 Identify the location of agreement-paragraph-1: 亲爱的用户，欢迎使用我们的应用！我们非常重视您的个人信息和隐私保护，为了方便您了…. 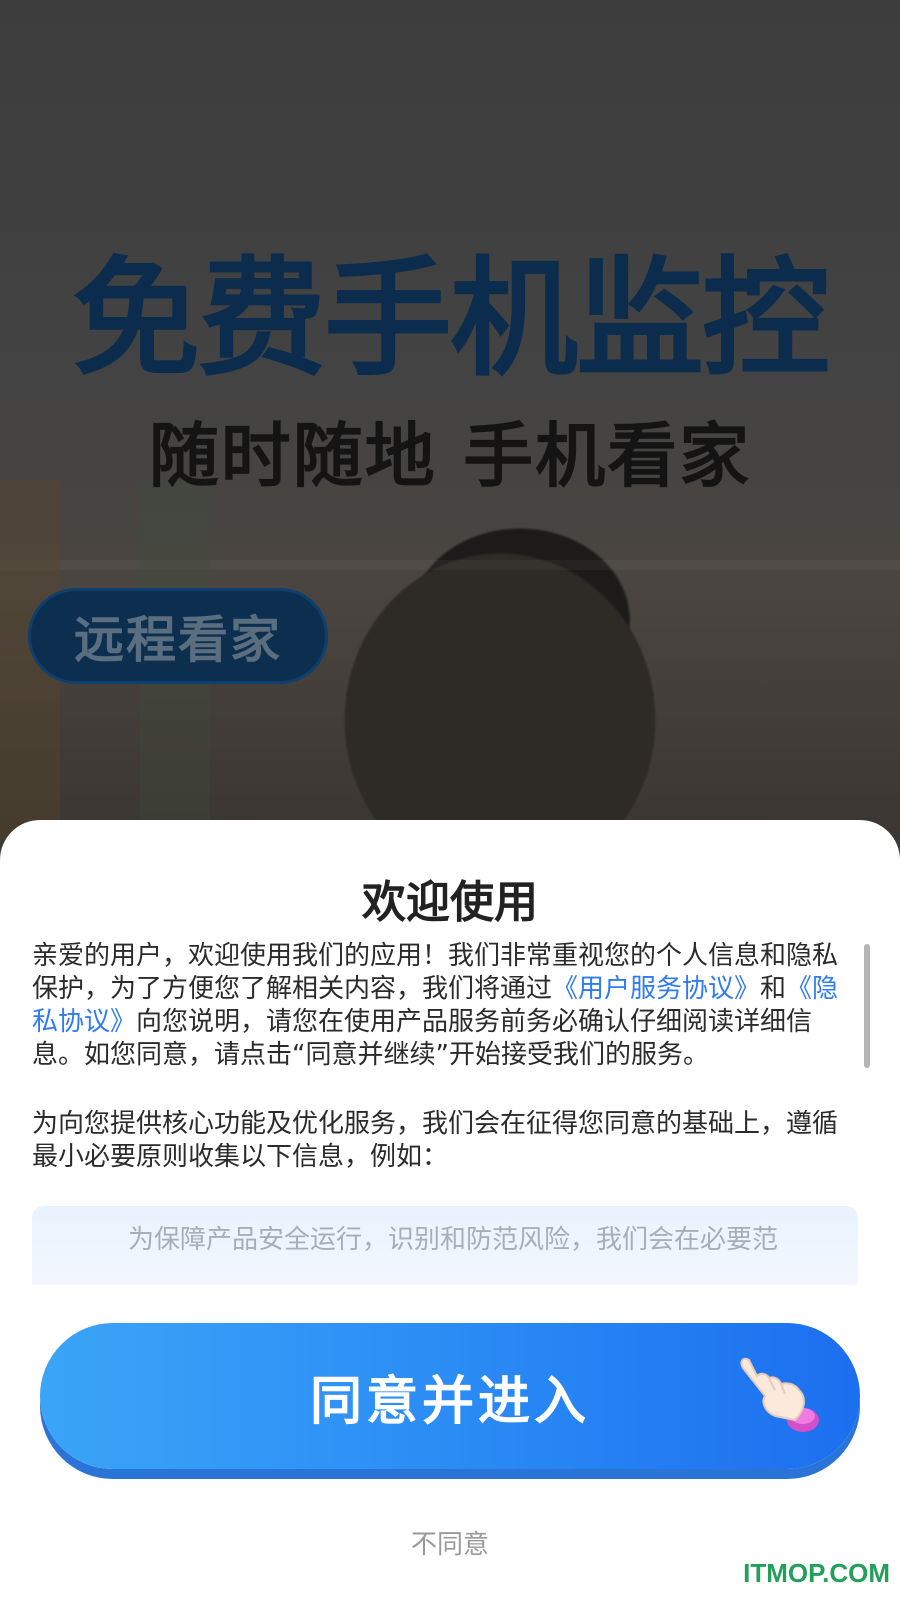
(445, 1006).